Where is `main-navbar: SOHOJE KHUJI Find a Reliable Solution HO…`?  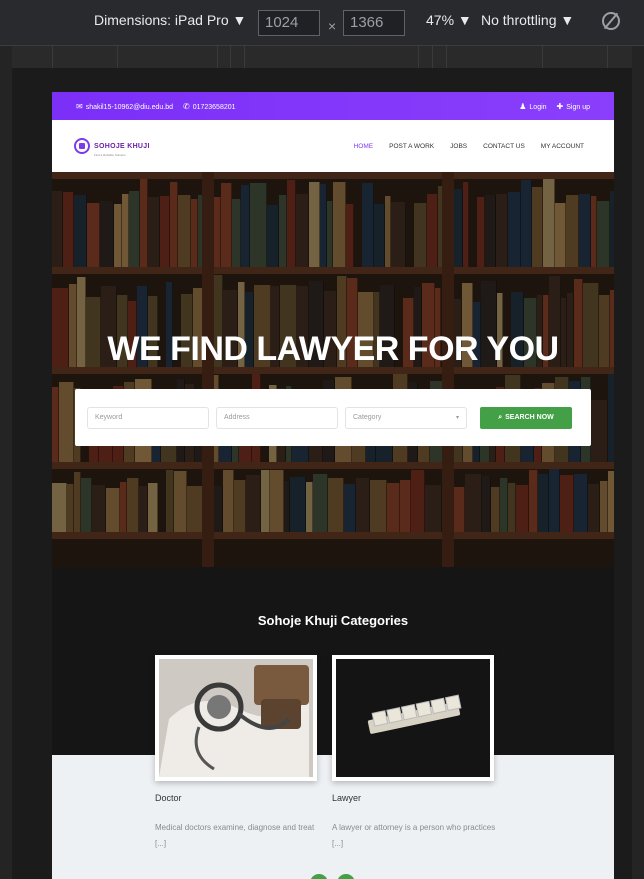
main-navbar: SOHOJE KHUJI Find a Reliable Solution HO… is located at coordinates (333, 146).